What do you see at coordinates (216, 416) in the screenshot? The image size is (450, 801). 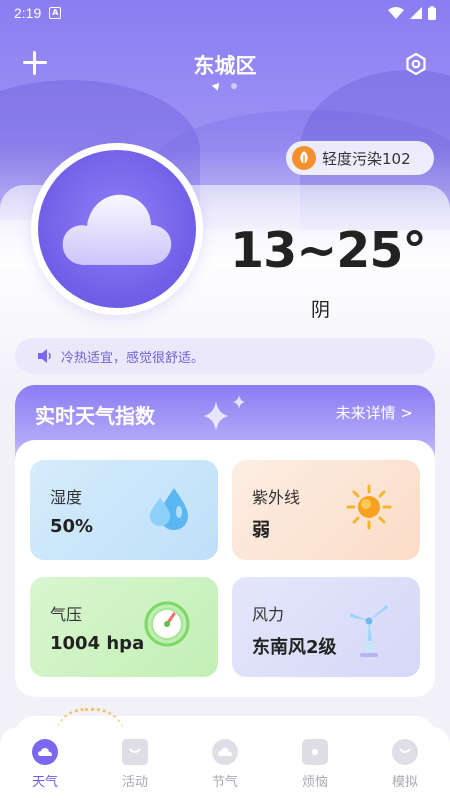 I see `sparkle-icon` at bounding box center [216, 416].